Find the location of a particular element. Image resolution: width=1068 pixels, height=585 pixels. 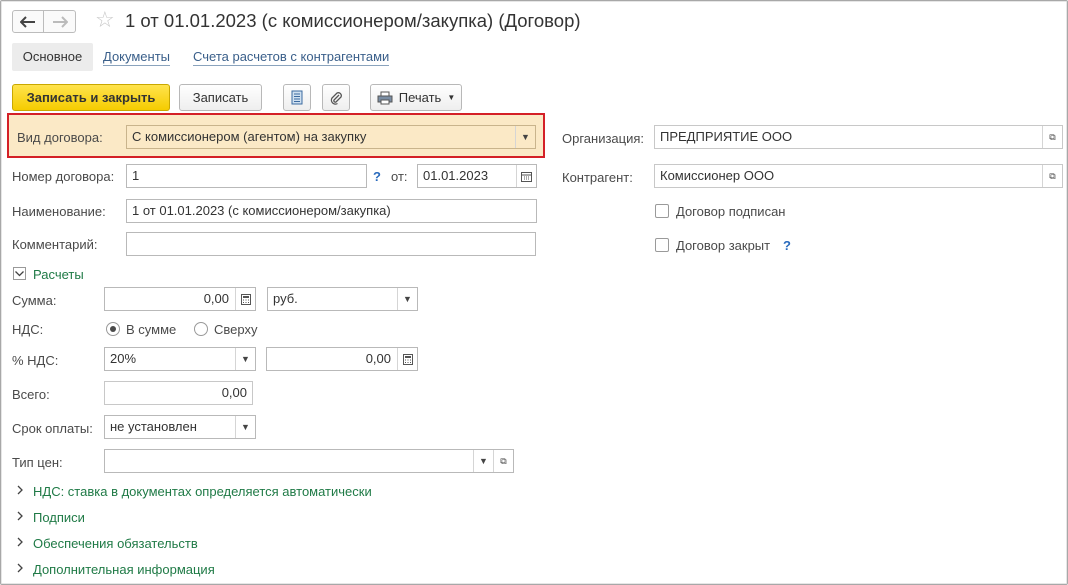

additional-info-section: Дополнительная информация is located at coordinates (124, 569).